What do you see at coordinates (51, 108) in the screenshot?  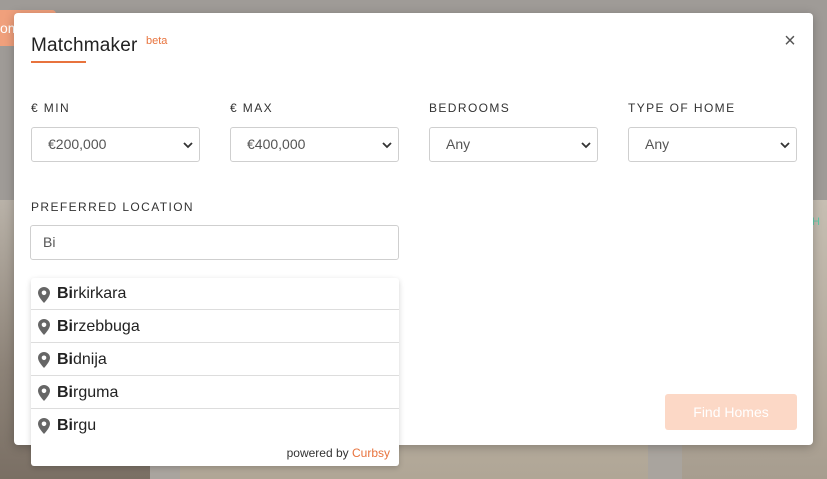 I see `min-price-label: € MIN` at bounding box center [51, 108].